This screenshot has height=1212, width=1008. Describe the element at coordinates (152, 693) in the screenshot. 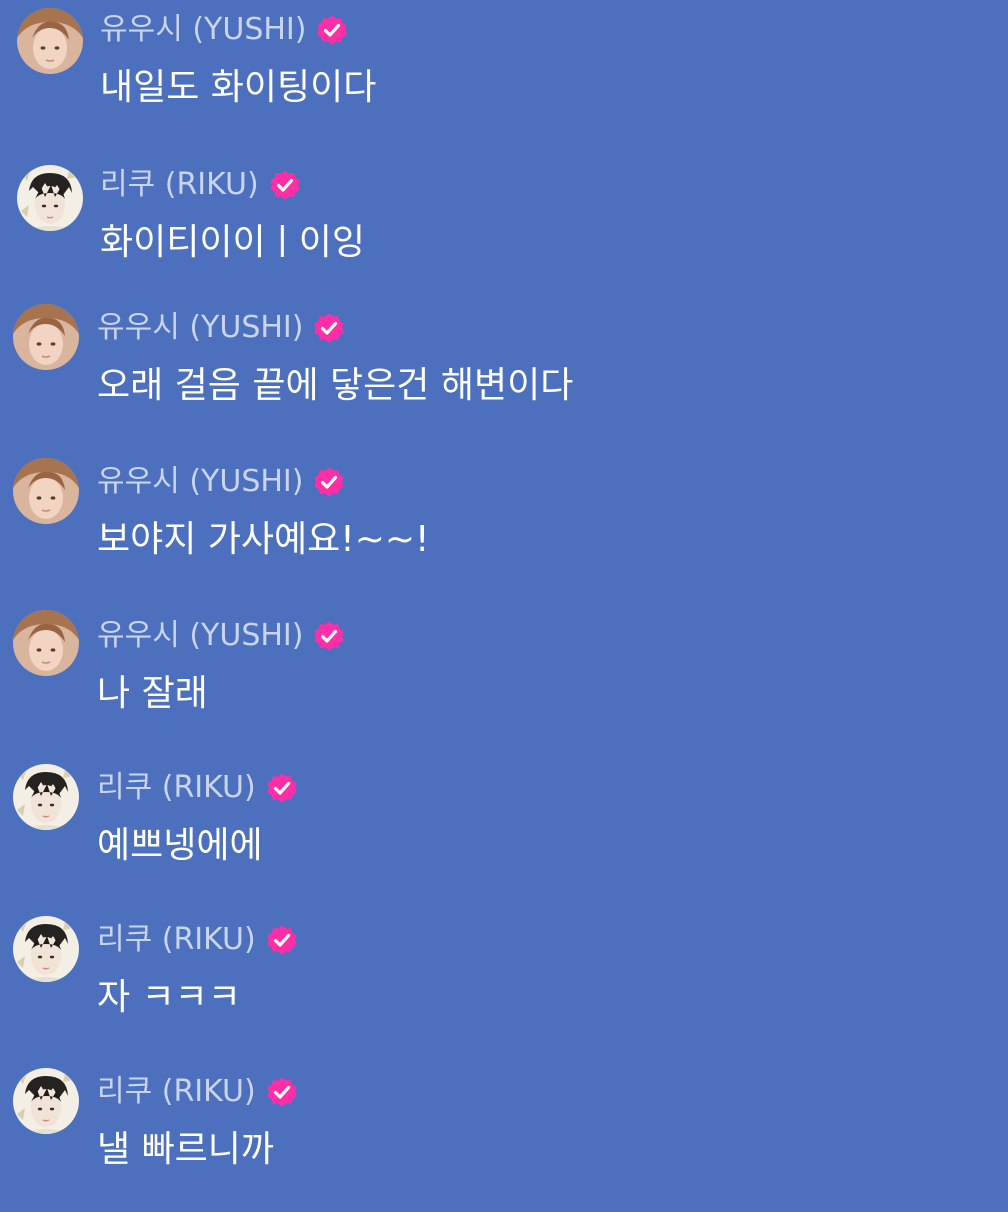

I see `message-text: 나 잘래` at that location.